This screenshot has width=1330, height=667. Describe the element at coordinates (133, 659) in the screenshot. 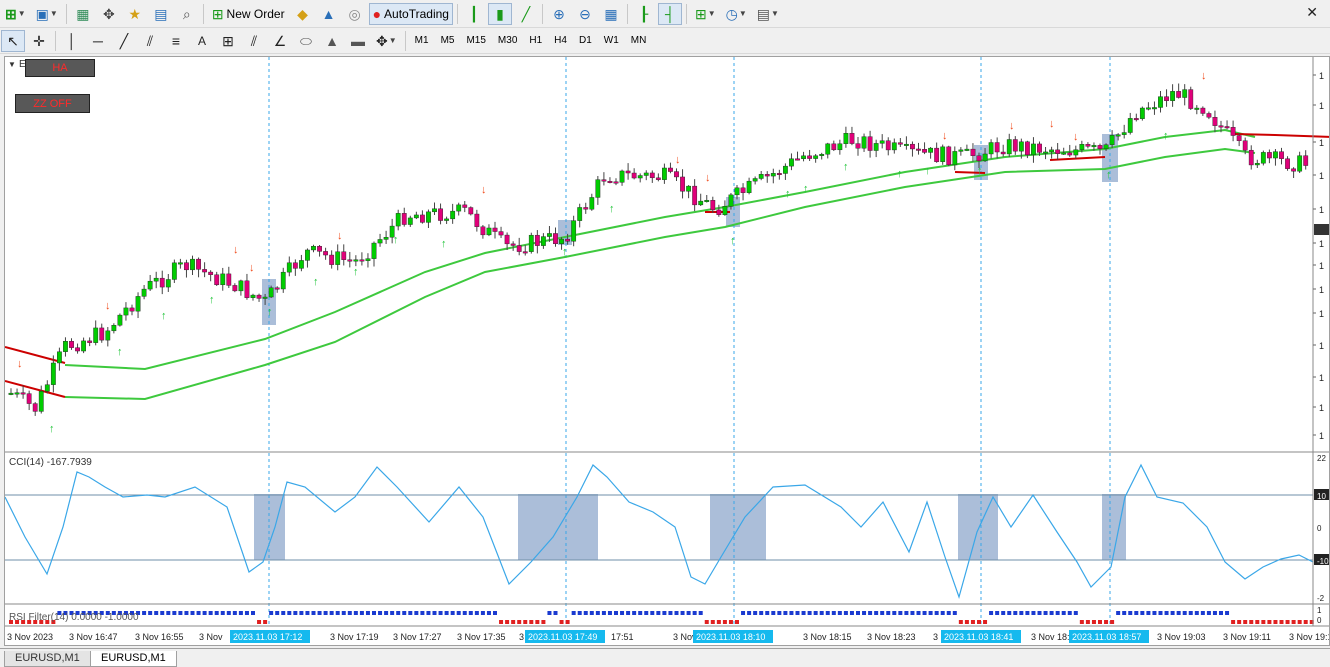

I see `tab-eurusd-m1-active: EURUSD,M1` at that location.